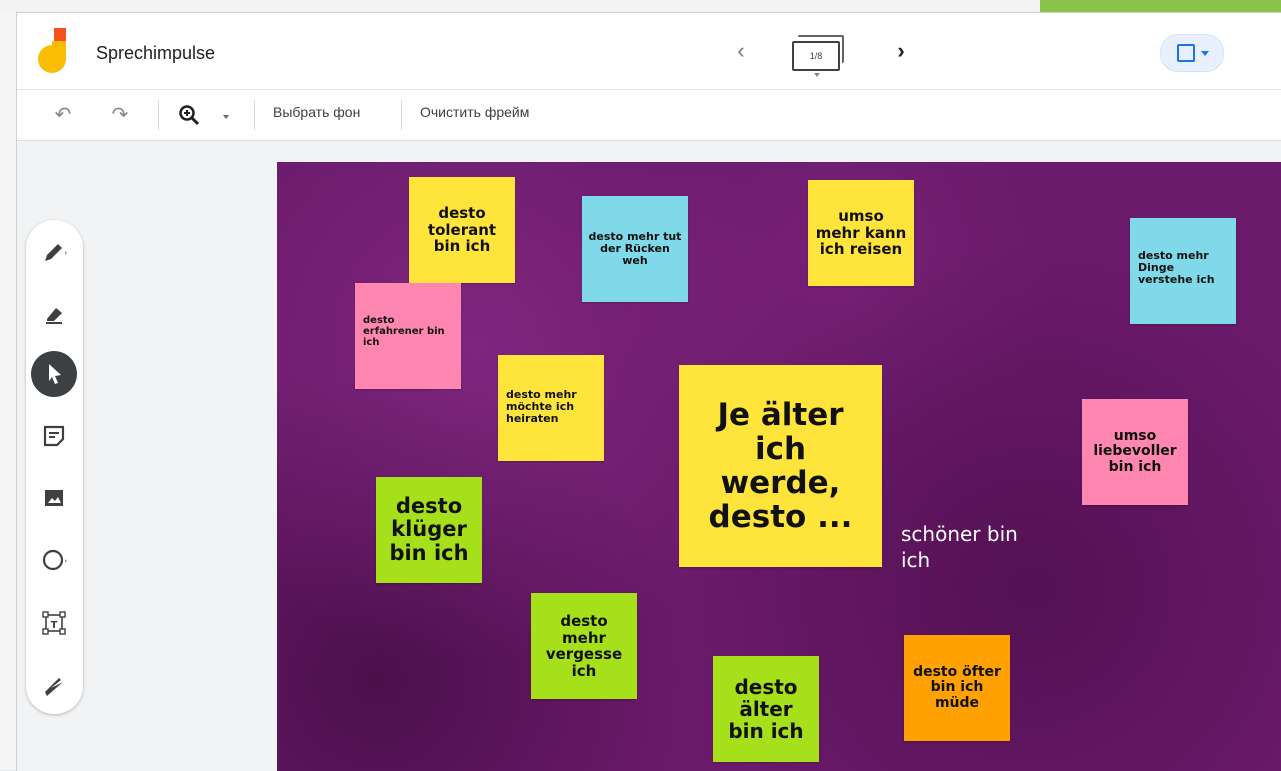 The image size is (1281, 771). I want to click on share-button, so click(1192, 53).